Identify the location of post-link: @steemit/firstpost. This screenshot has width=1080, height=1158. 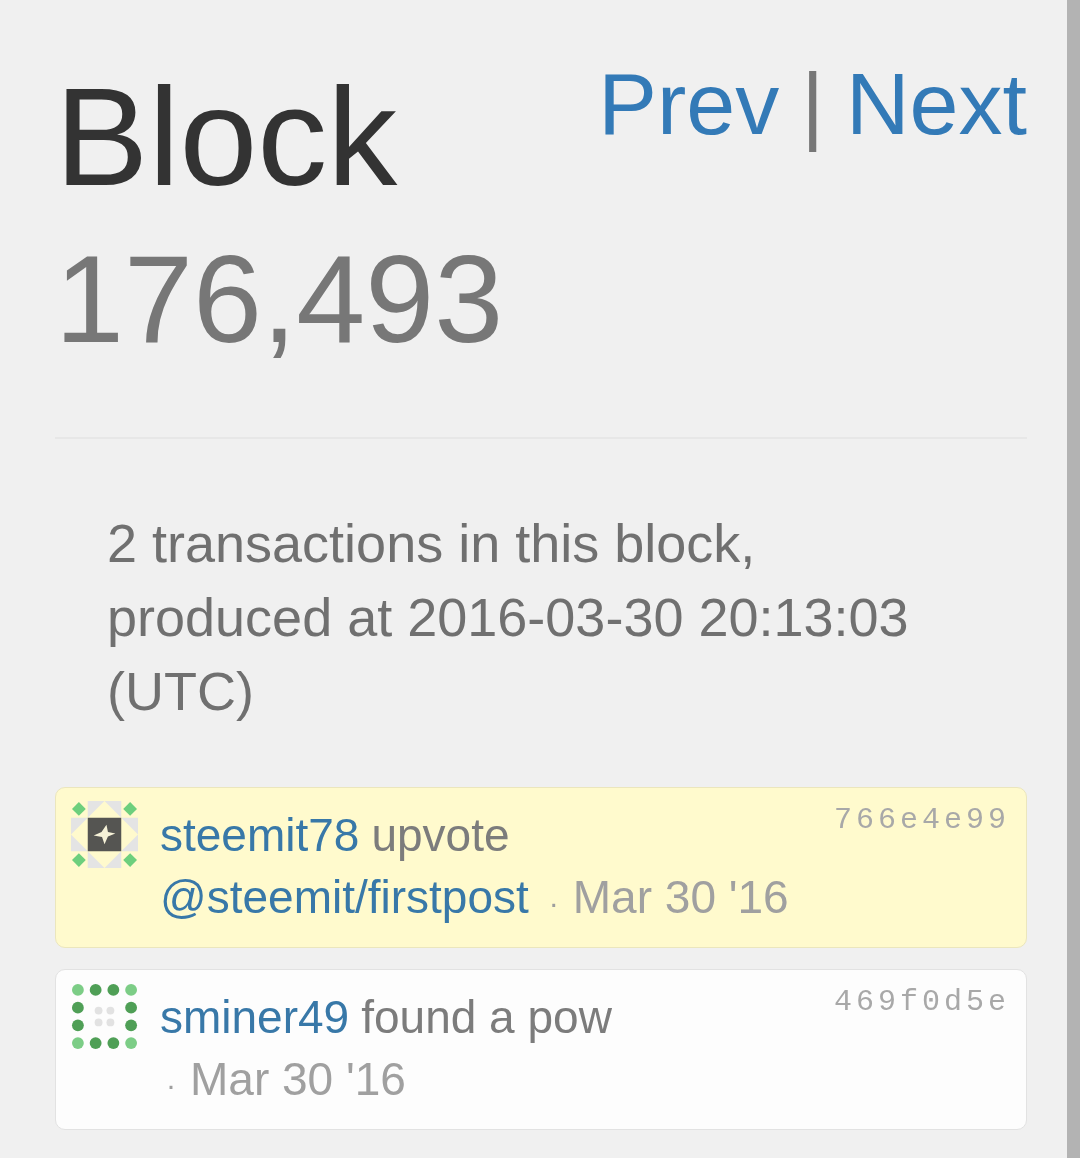
(344, 897).